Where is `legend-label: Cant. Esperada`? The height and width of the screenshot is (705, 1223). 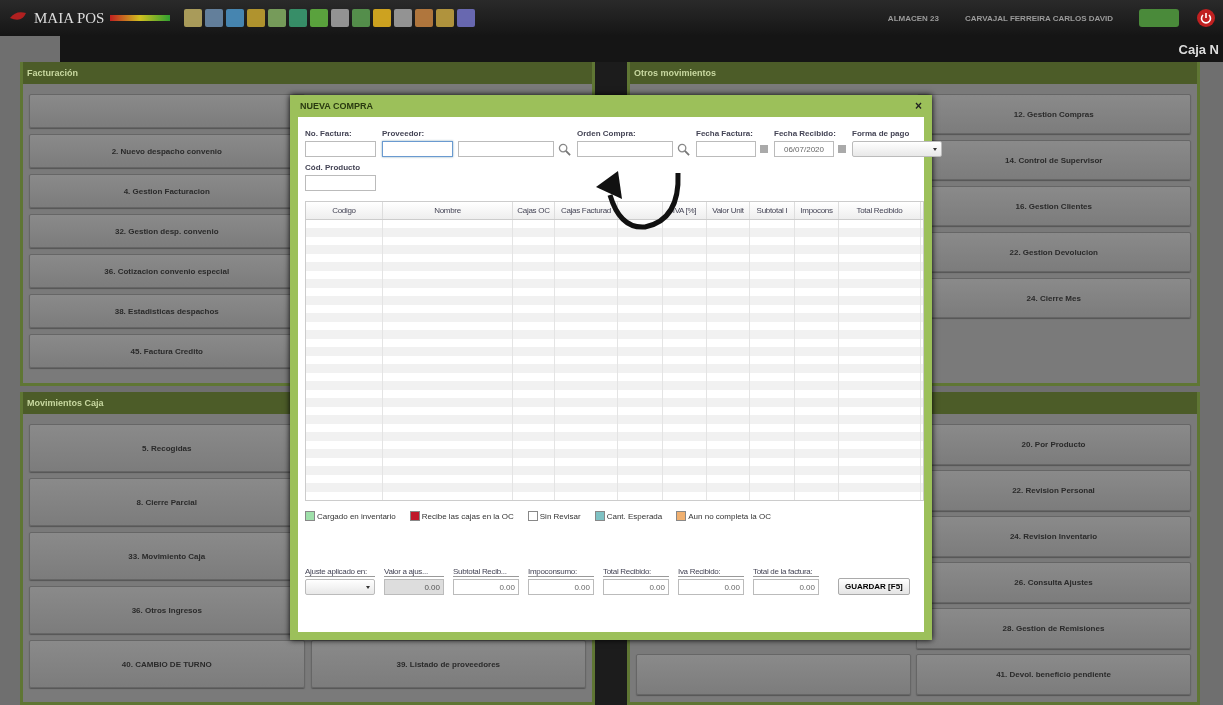
legend-label: Cant. Esperada is located at coordinates (634, 516).